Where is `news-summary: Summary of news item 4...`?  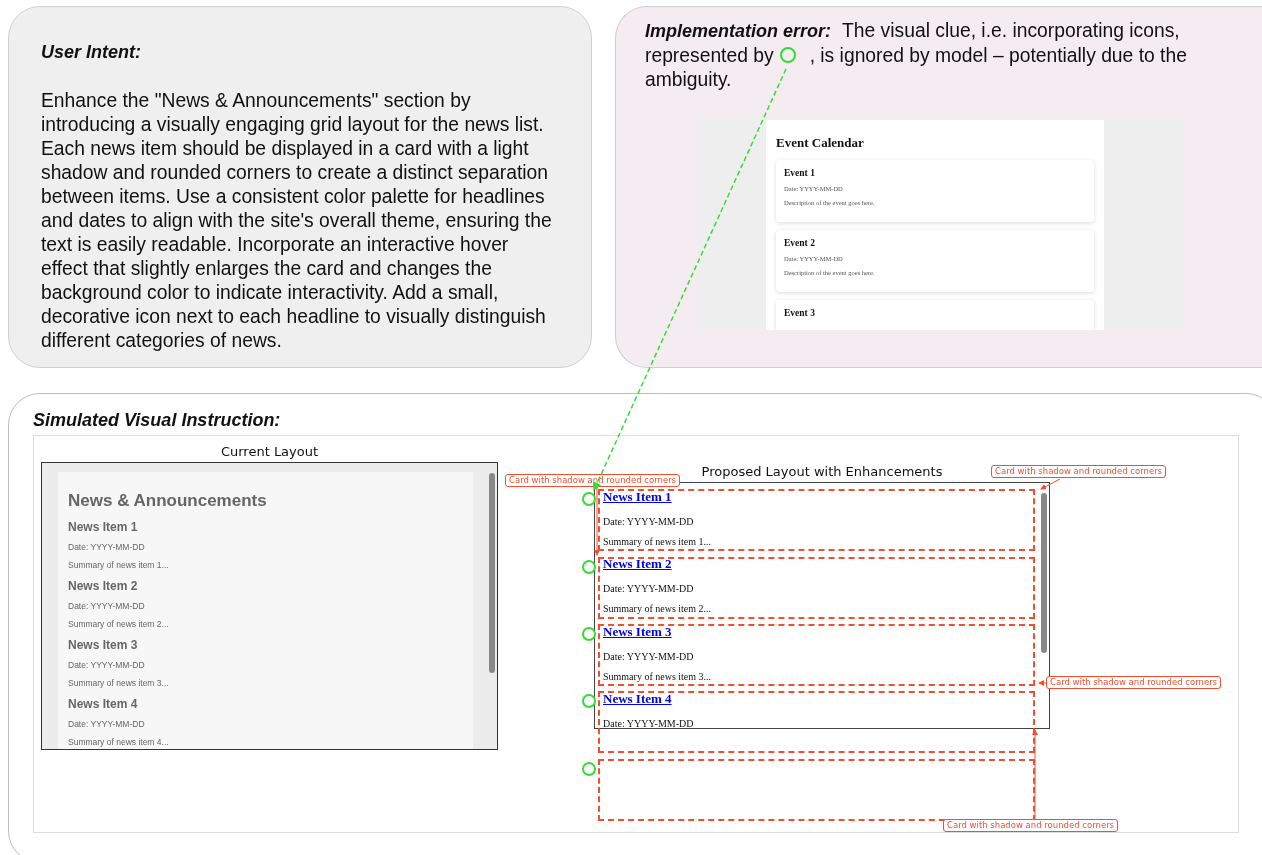
news-summary: Summary of news item 4... is located at coordinates (119, 742).